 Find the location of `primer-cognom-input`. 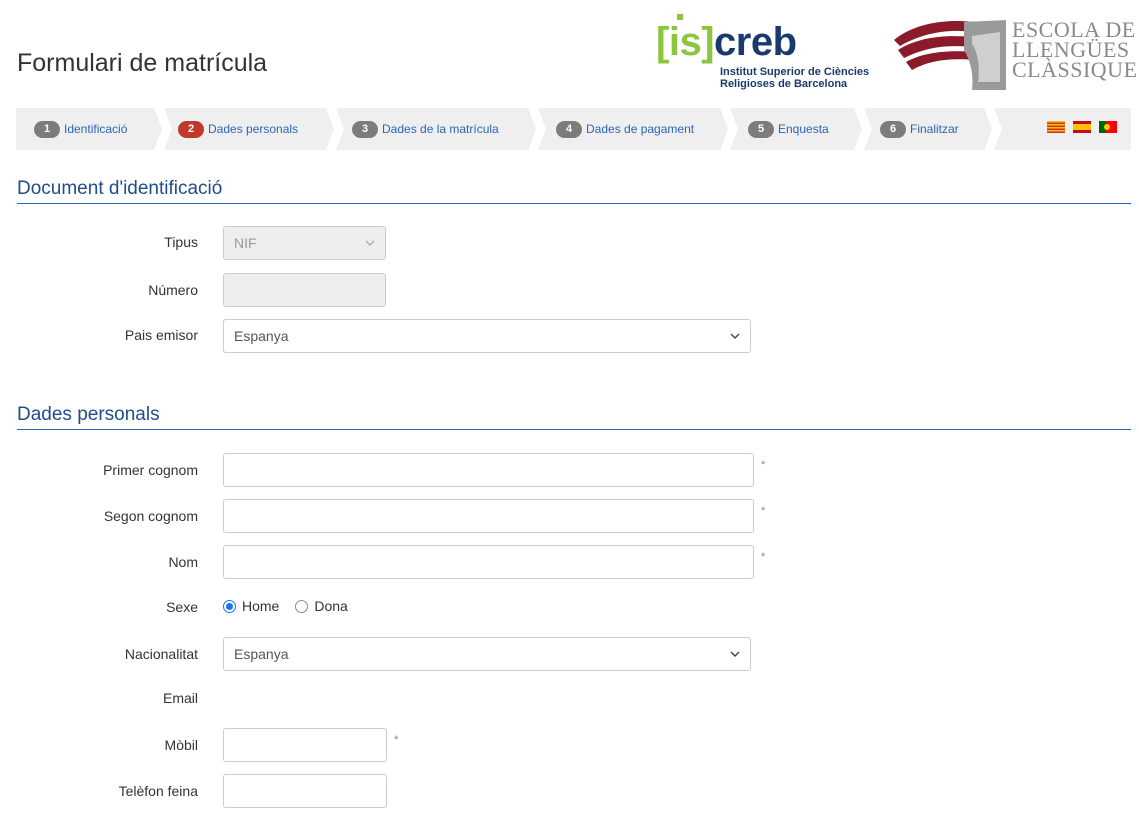

primer-cognom-input is located at coordinates (488, 470).